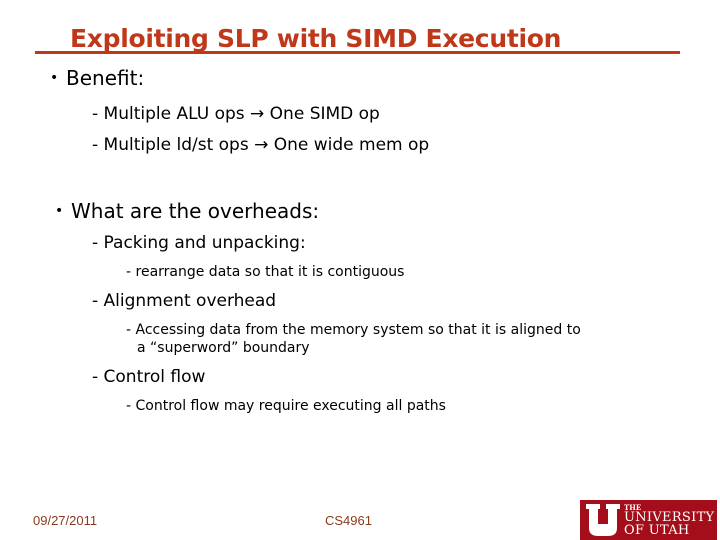 The height and width of the screenshot is (540, 720). I want to click on subitem-alu-ops: - Multiple ALU ops → One SIMD op, so click(236, 114).